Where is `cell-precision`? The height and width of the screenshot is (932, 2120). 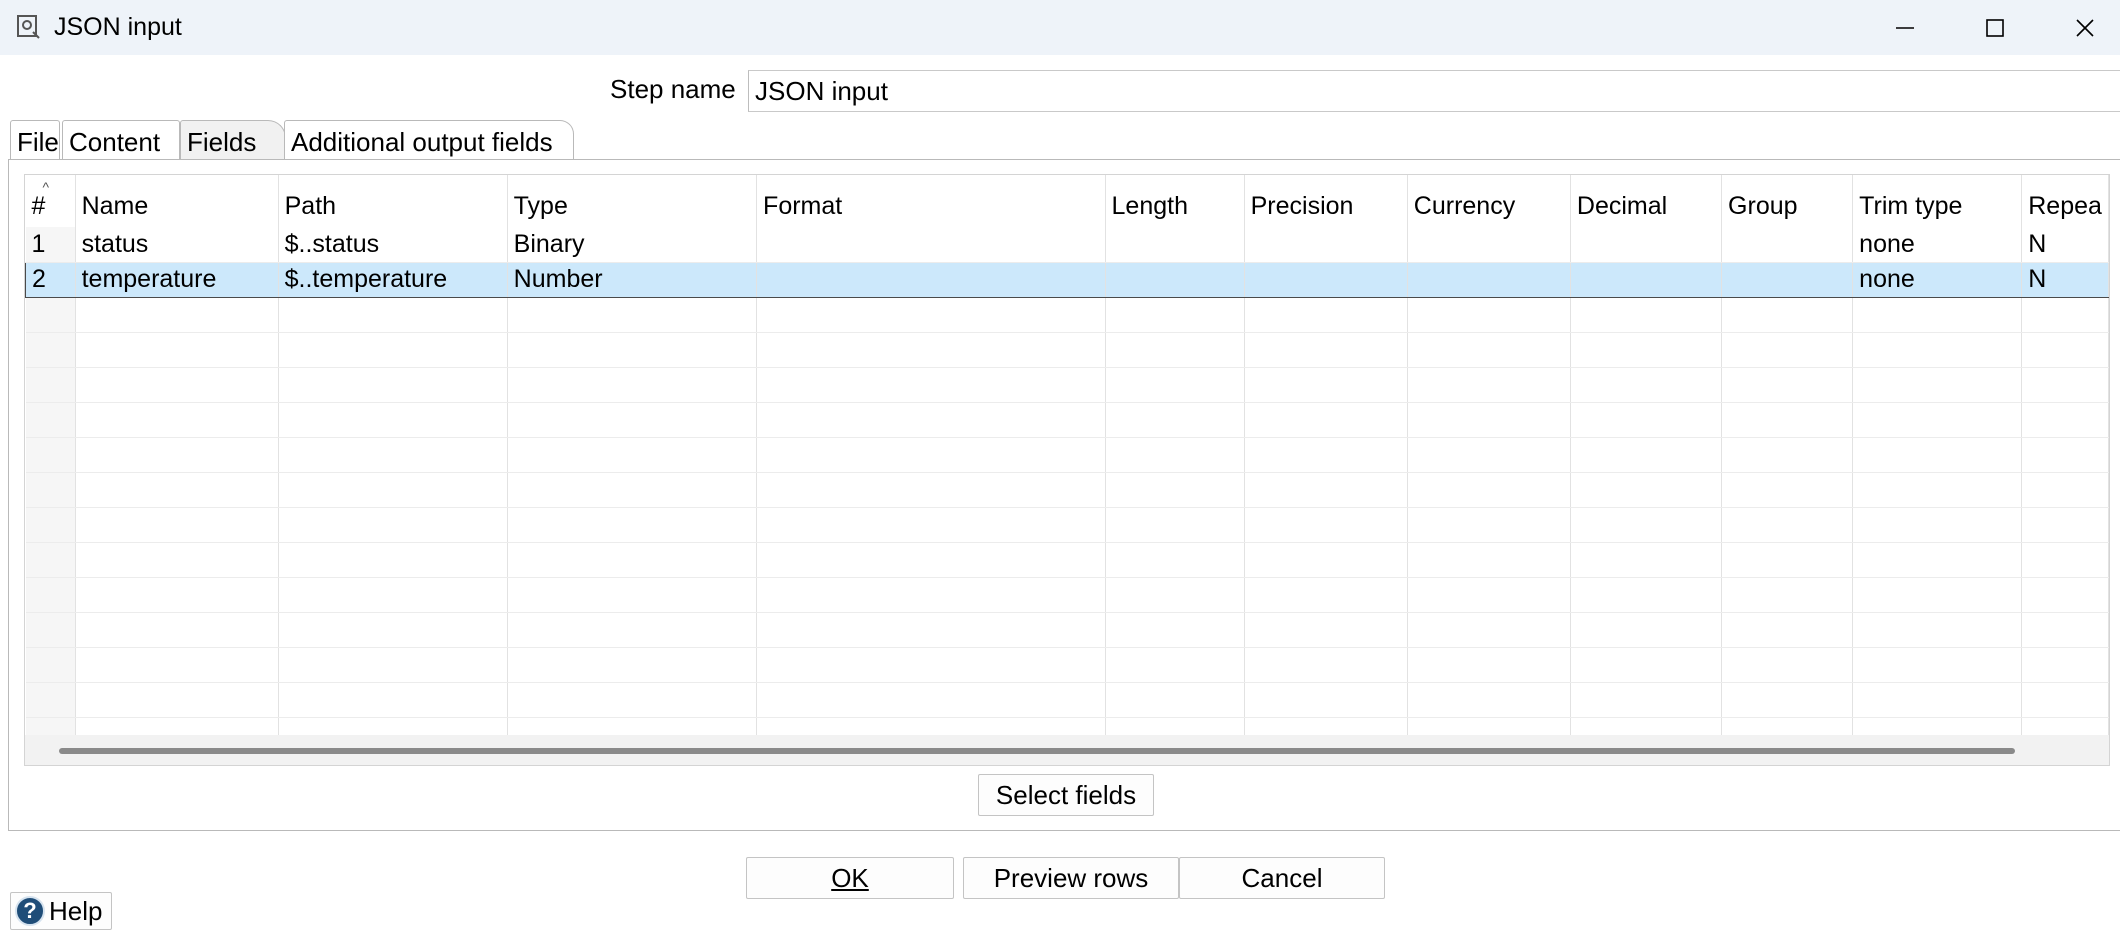 cell-precision is located at coordinates (1326, 279).